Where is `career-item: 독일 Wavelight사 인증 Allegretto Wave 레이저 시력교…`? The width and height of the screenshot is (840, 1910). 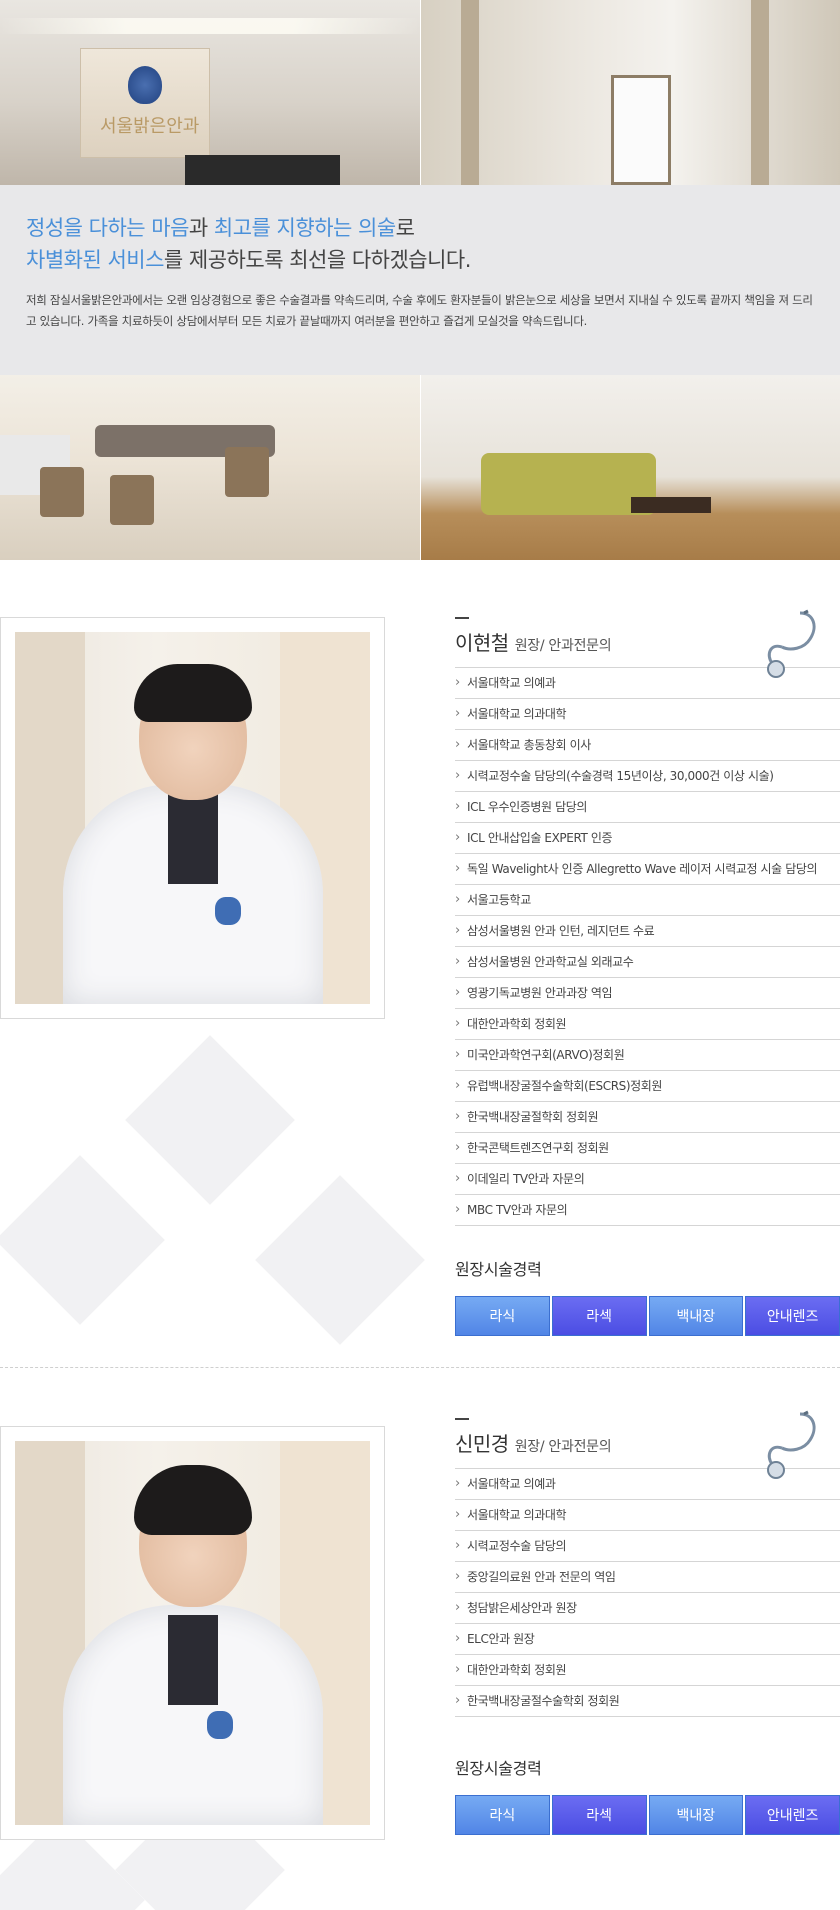
career-item: 독일 Wavelight사 인증 Allegretto Wave 레이저 시력교… is located at coordinates (647, 869).